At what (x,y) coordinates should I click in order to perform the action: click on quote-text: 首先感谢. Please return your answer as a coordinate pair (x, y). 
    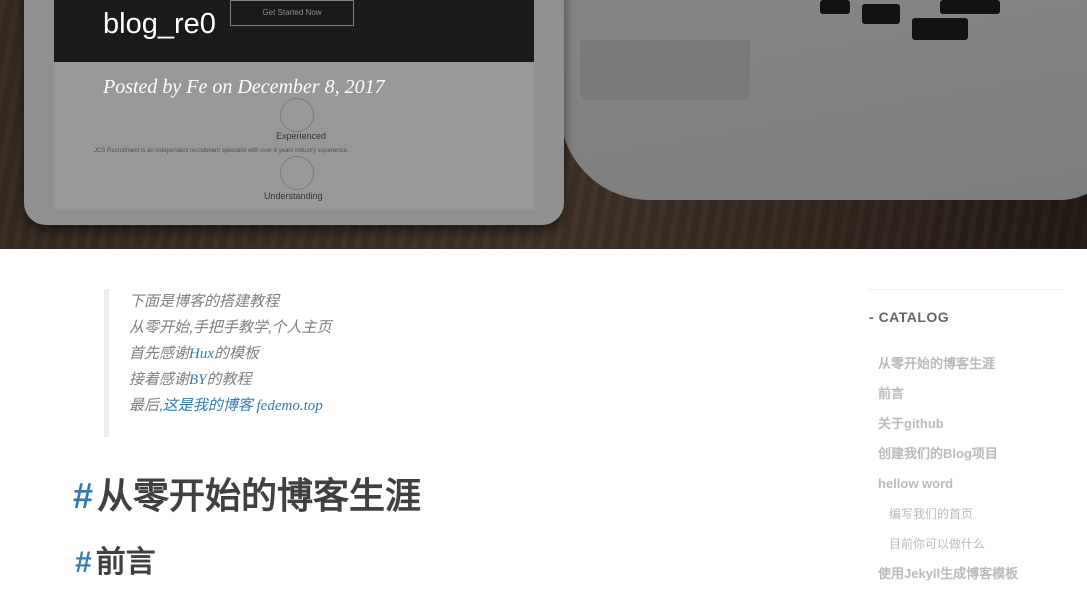
    Looking at the image, I should click on (159, 354).